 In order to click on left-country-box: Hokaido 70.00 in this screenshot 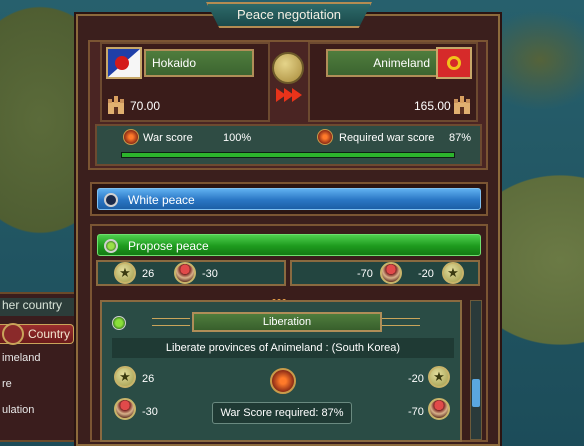, I will do `click(185, 82)`.